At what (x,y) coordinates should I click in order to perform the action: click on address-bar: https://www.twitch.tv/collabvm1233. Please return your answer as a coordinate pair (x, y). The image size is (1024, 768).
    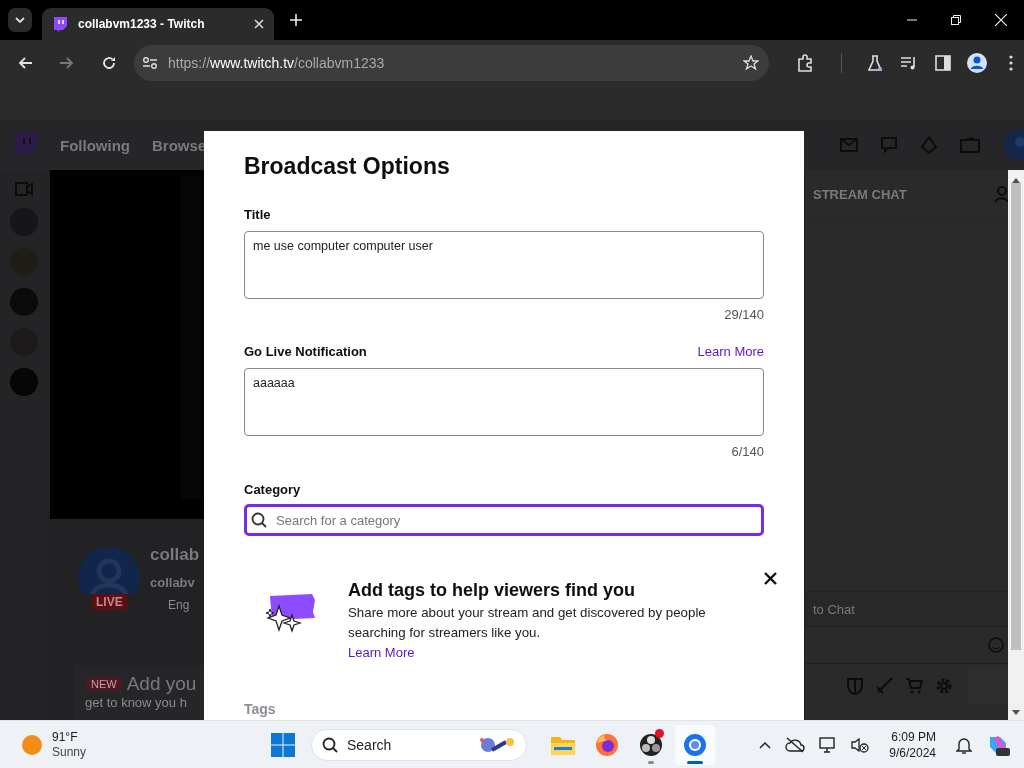
    Looking at the image, I should click on (452, 62).